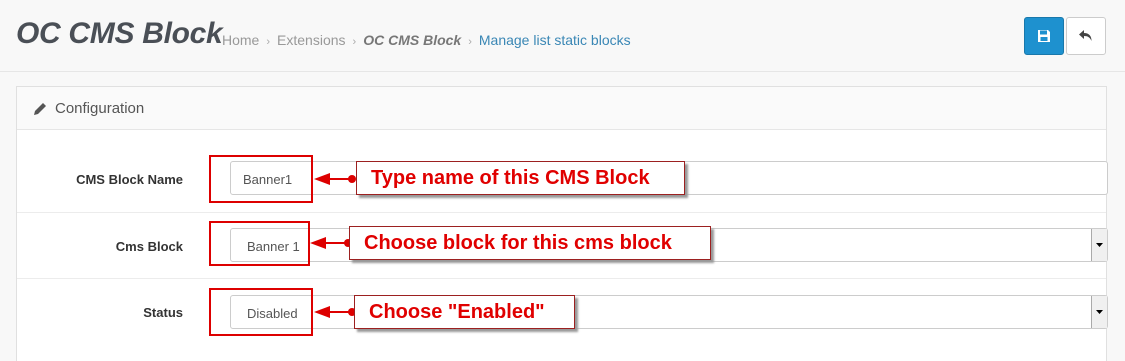 Image resolution: width=1125 pixels, height=361 pixels. I want to click on annotation-block: Choose block for this cms block, so click(530, 243).